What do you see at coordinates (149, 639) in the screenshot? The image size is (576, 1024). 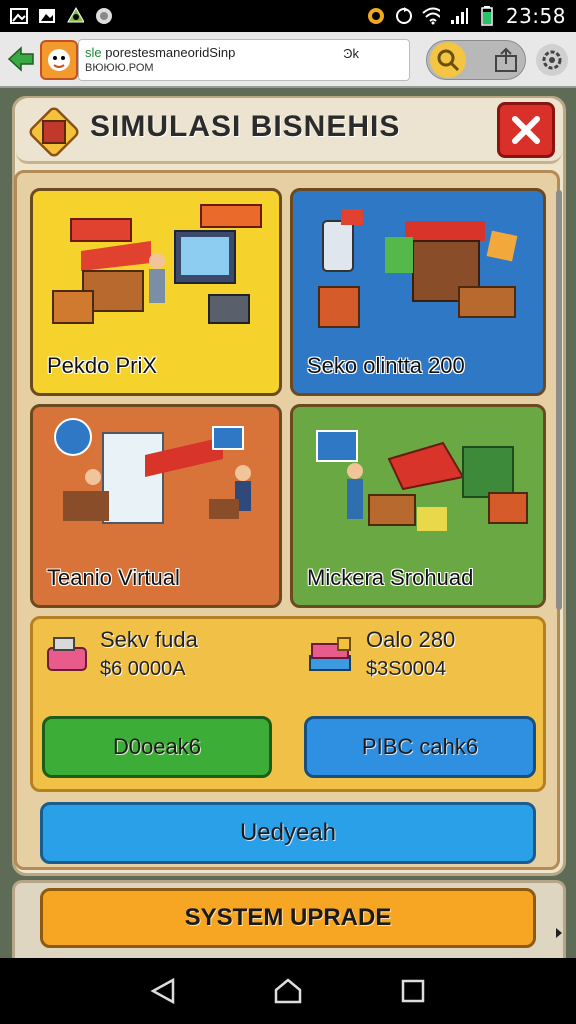 I see `shop-item-name-1: Sekv fuda` at bounding box center [149, 639].